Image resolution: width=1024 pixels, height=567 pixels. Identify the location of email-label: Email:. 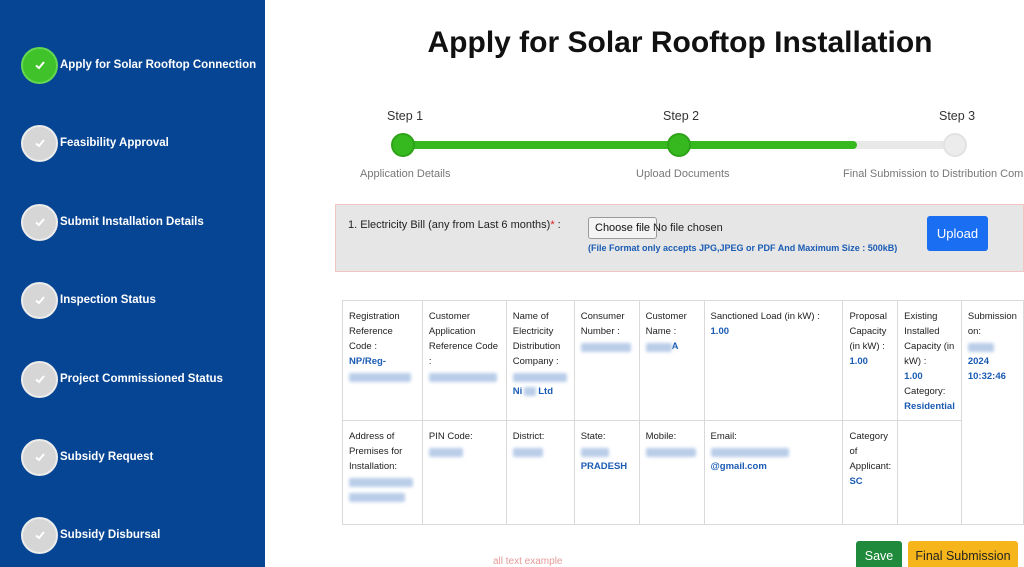
(723, 436).